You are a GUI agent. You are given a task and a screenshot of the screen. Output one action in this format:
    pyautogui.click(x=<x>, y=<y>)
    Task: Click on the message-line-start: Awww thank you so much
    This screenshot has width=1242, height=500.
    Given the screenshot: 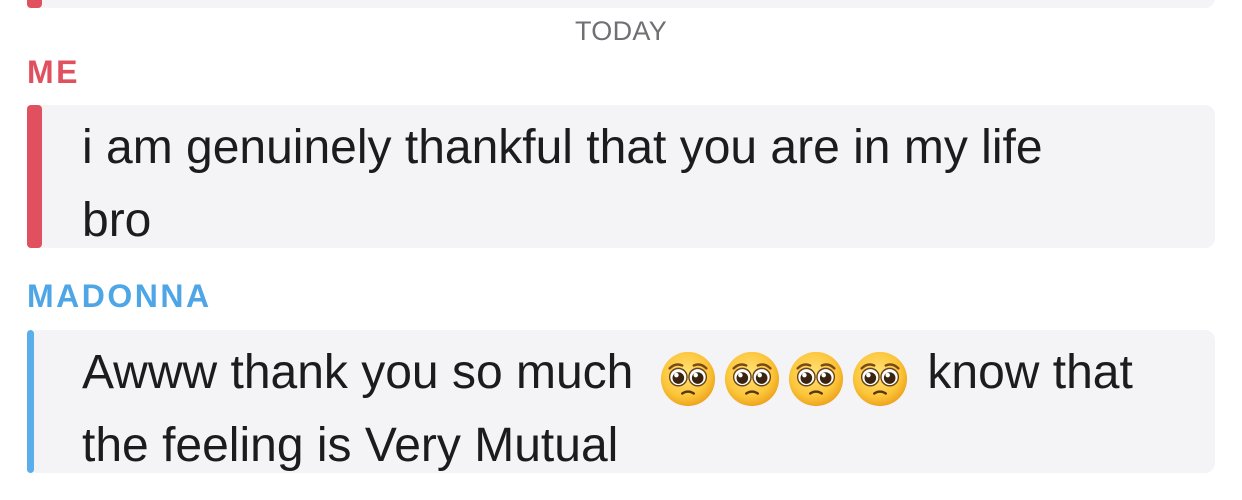 What is the action you would take?
    pyautogui.click(x=358, y=372)
    